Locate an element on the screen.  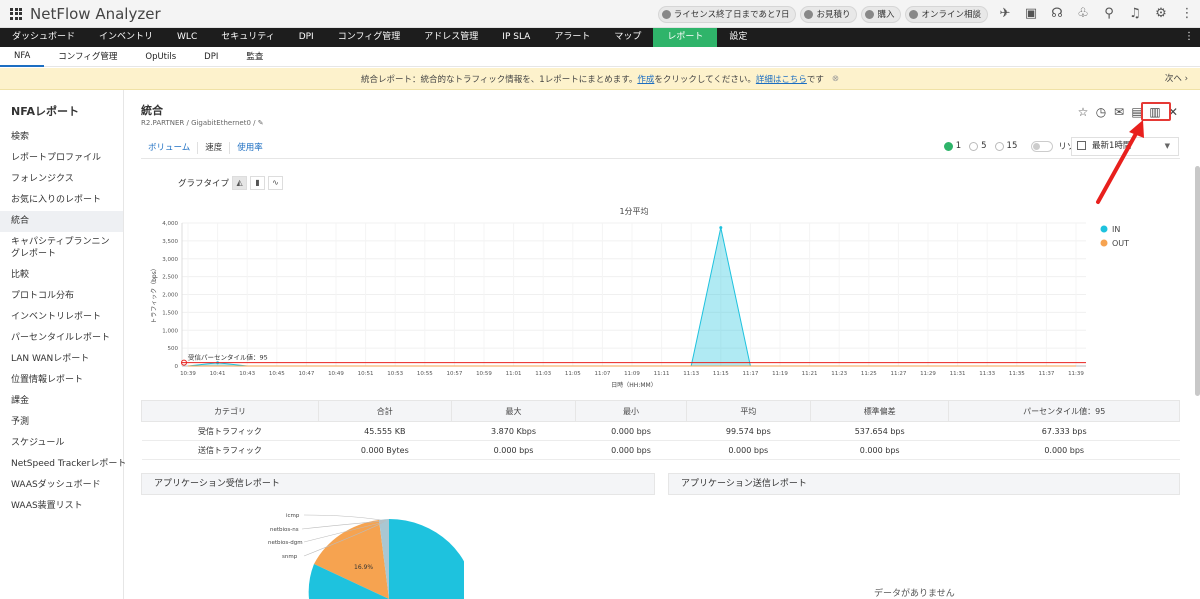
more-icon: ⋮ is located at coordinates (1187, 14).